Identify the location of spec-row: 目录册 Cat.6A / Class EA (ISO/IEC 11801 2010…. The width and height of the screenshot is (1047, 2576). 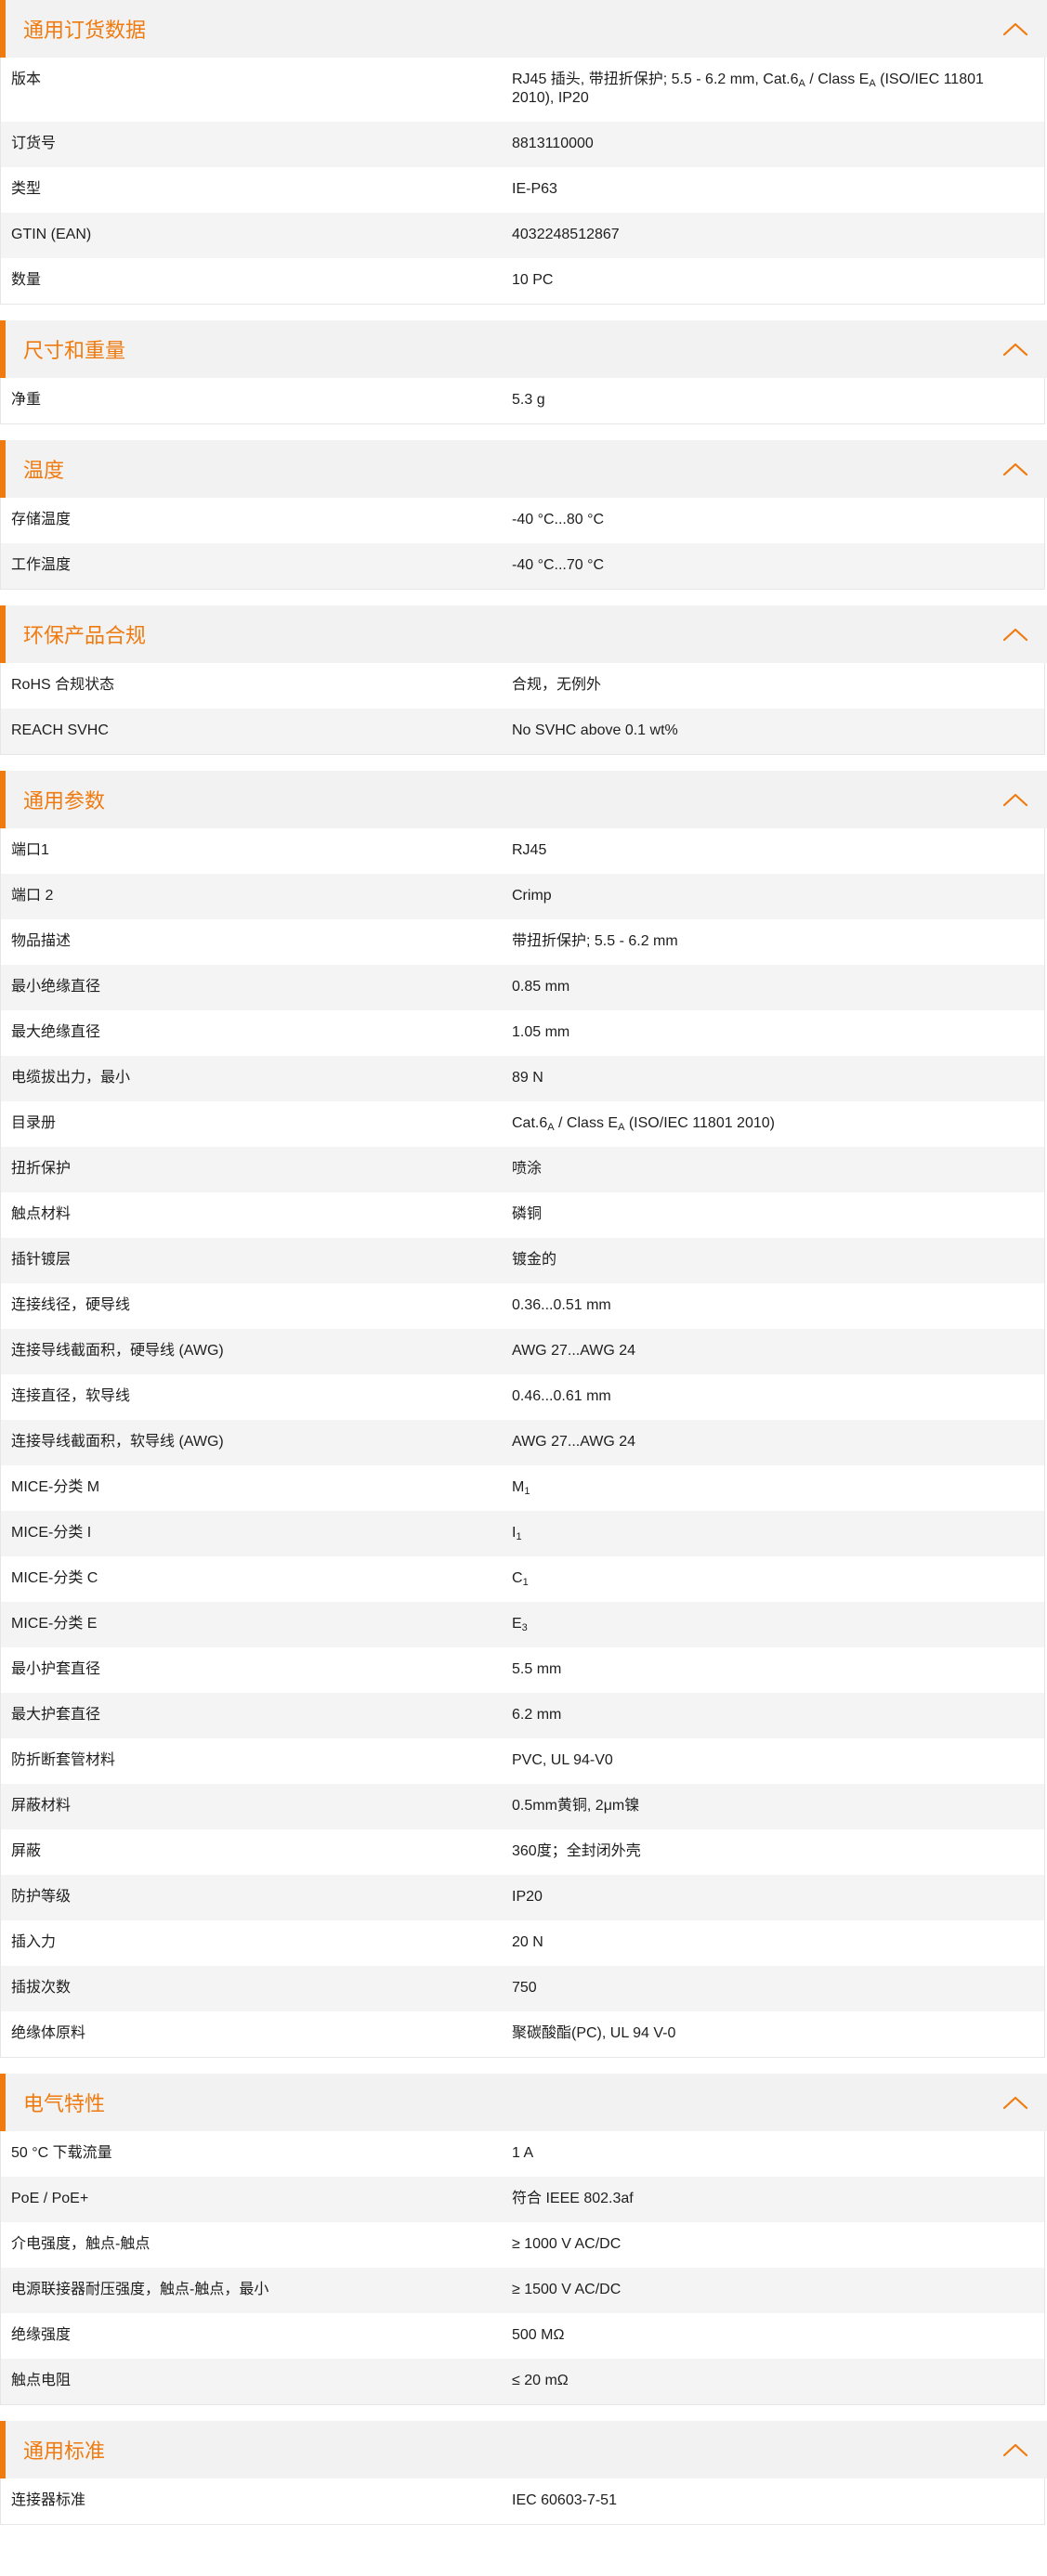
(522, 1124).